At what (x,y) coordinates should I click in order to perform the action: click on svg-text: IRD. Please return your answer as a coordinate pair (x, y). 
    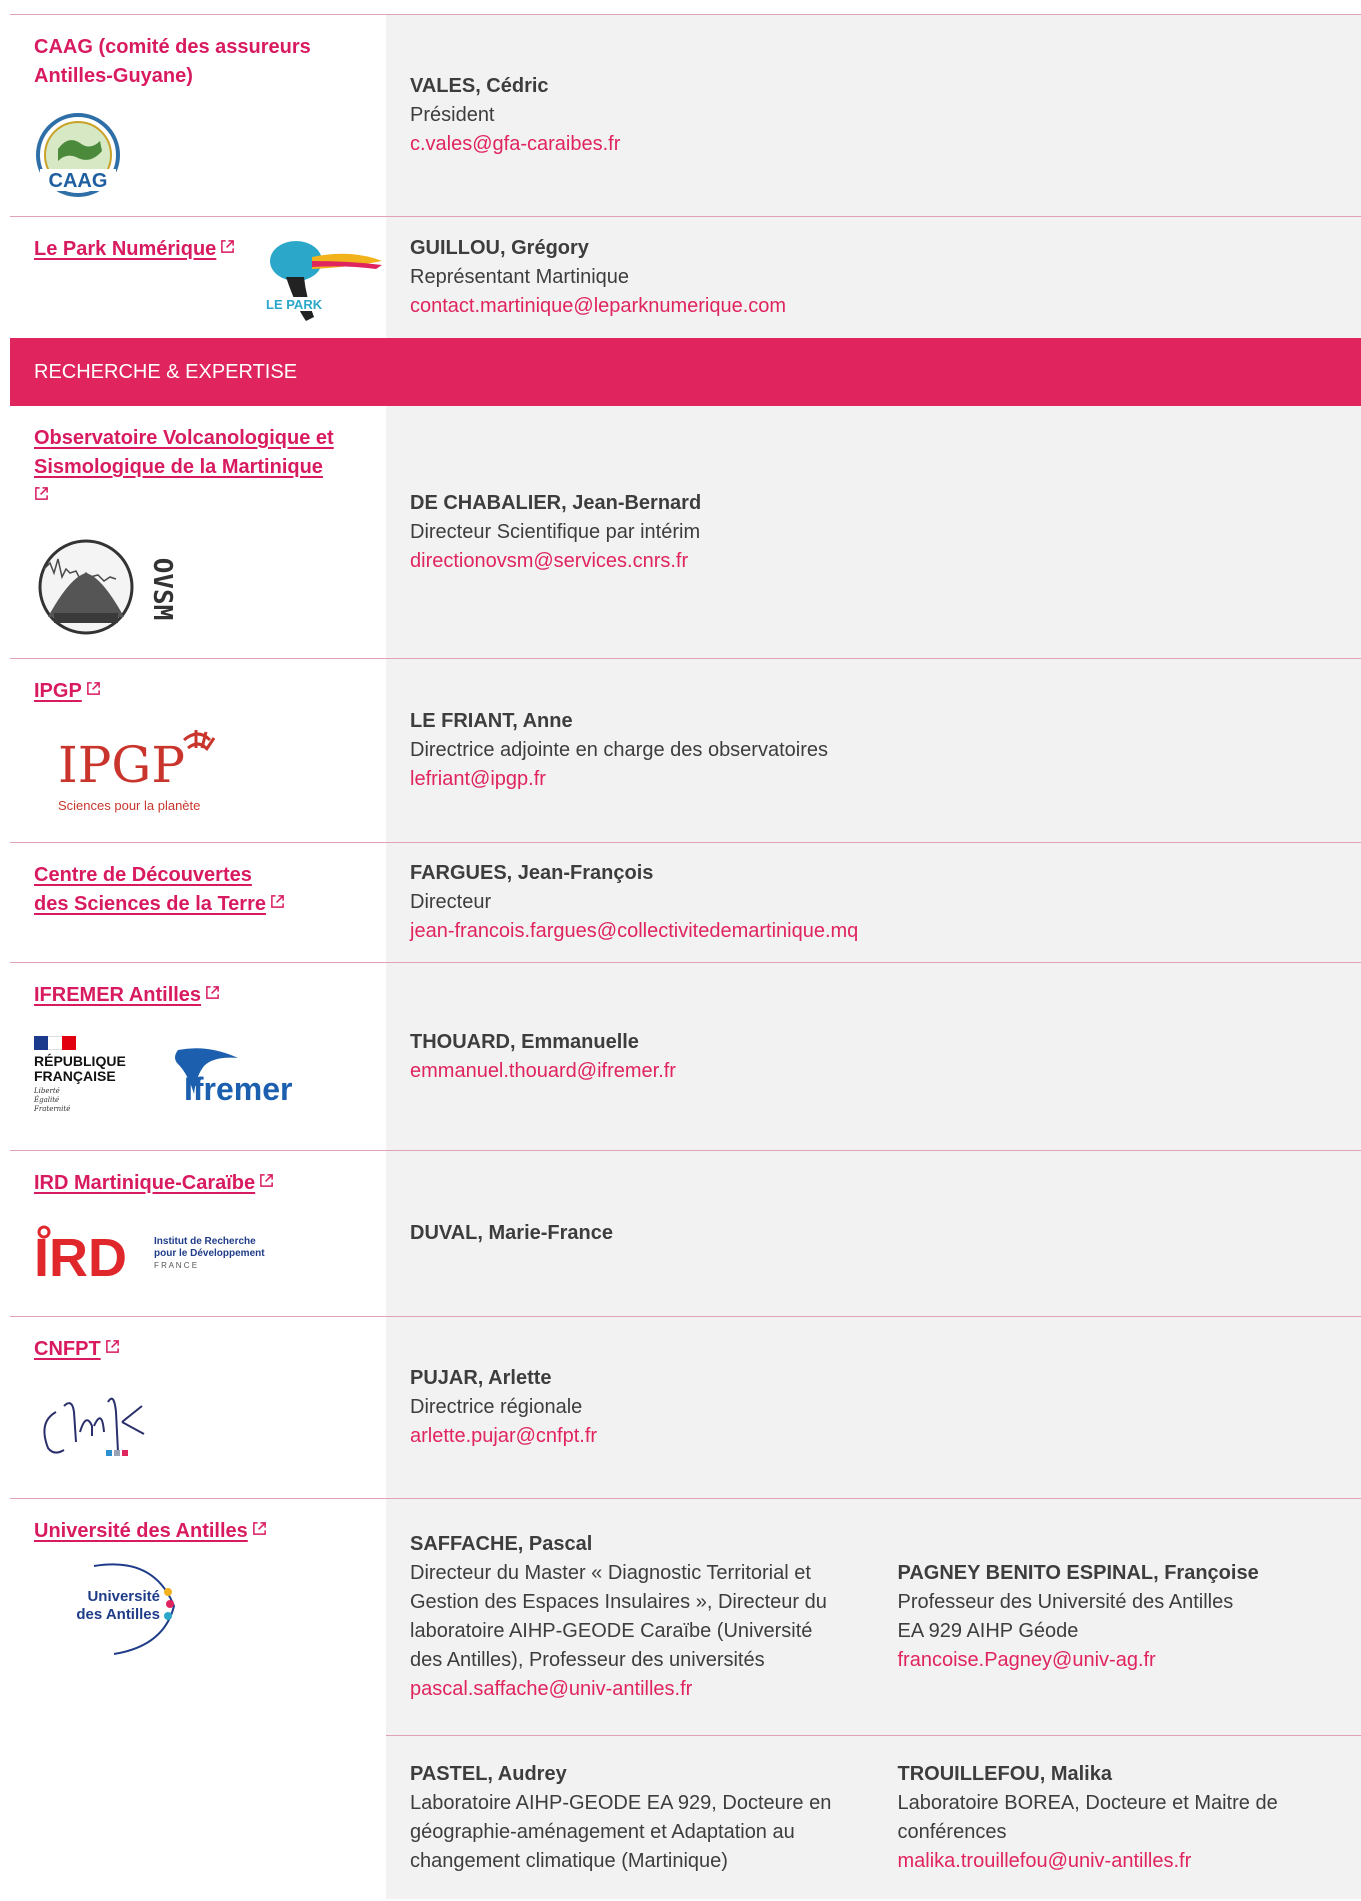
    Looking at the image, I should click on (80, 1256).